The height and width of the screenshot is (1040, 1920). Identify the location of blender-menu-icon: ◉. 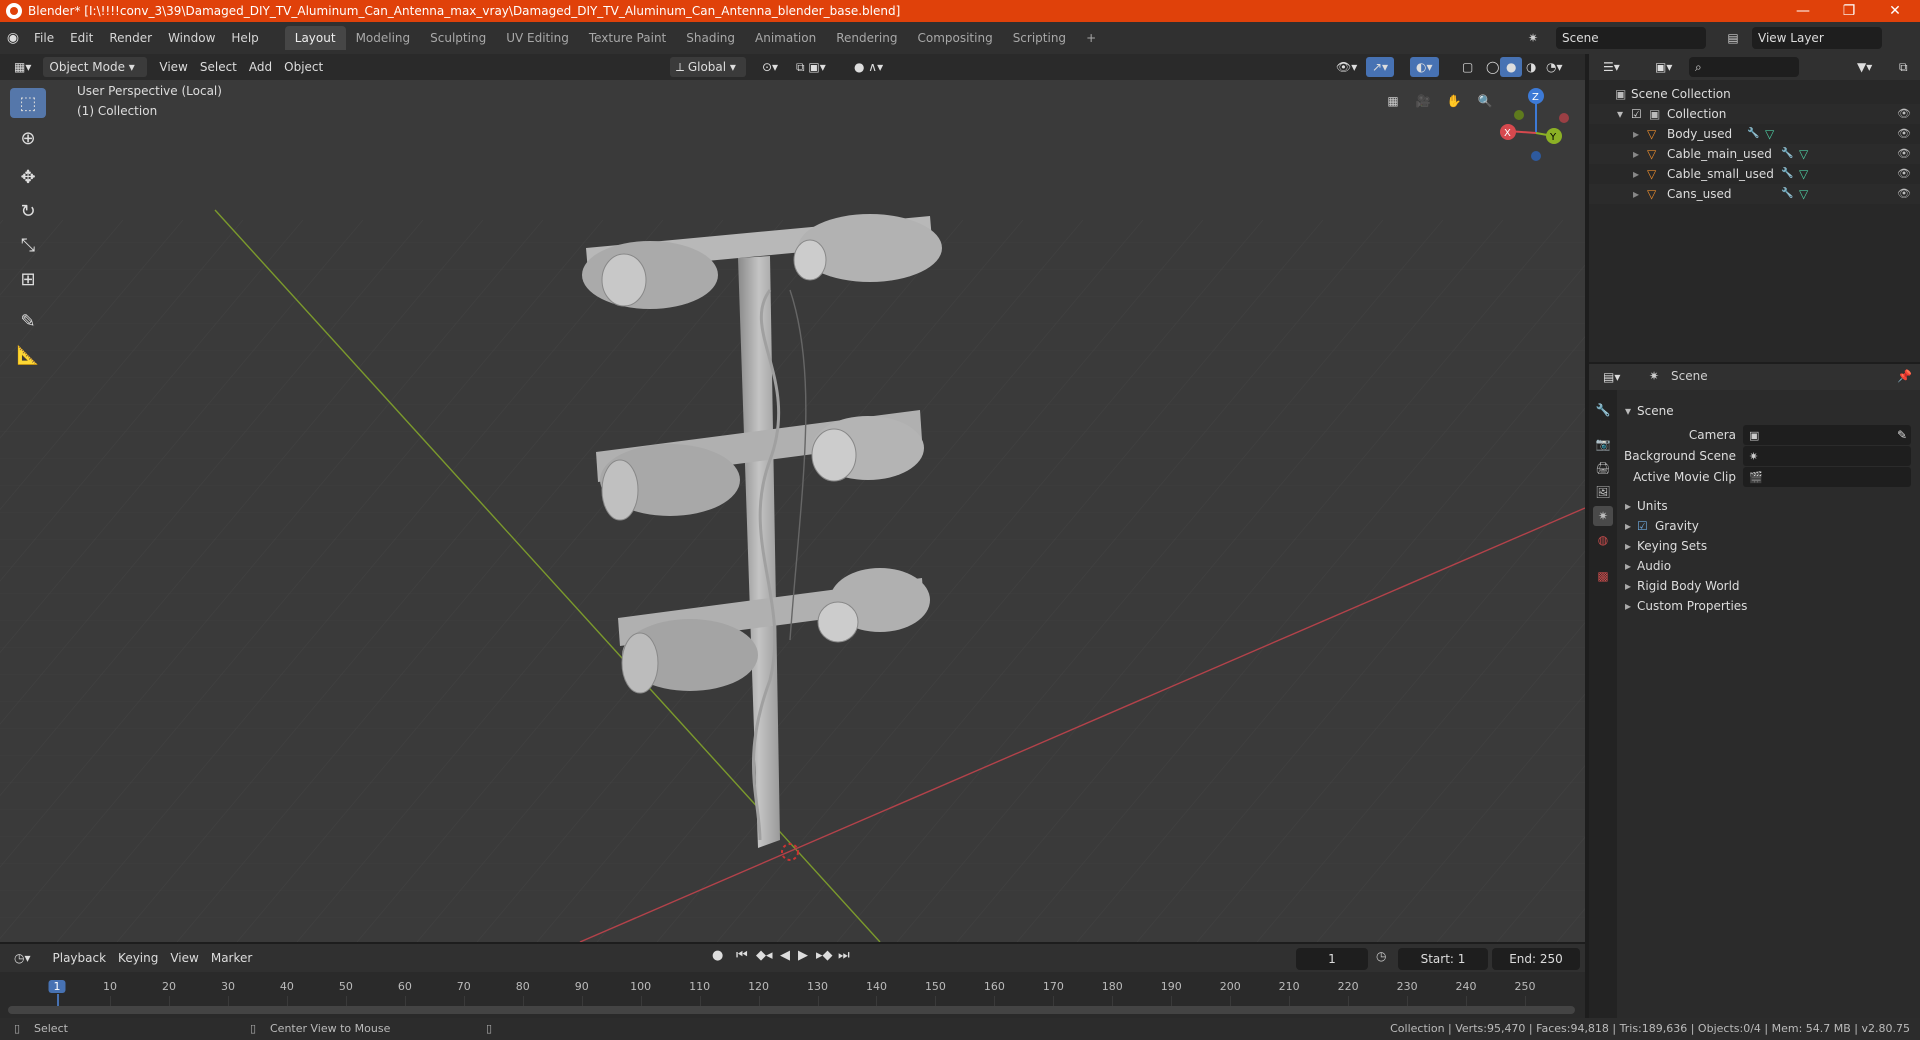
(13, 38).